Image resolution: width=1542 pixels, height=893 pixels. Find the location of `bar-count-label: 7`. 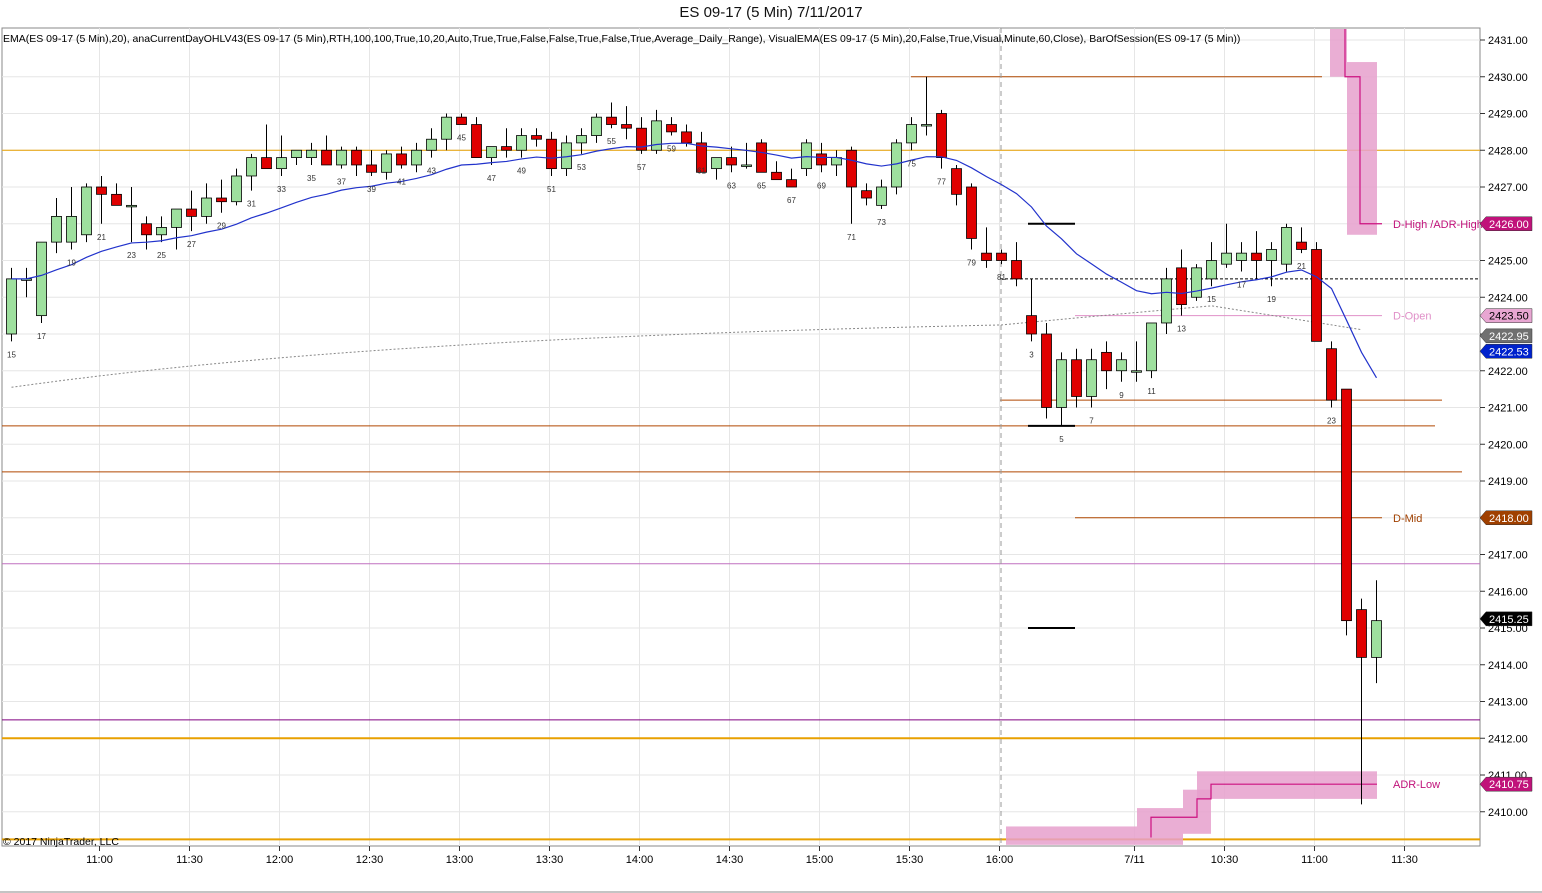

bar-count-label: 7 is located at coordinates (1091, 421).